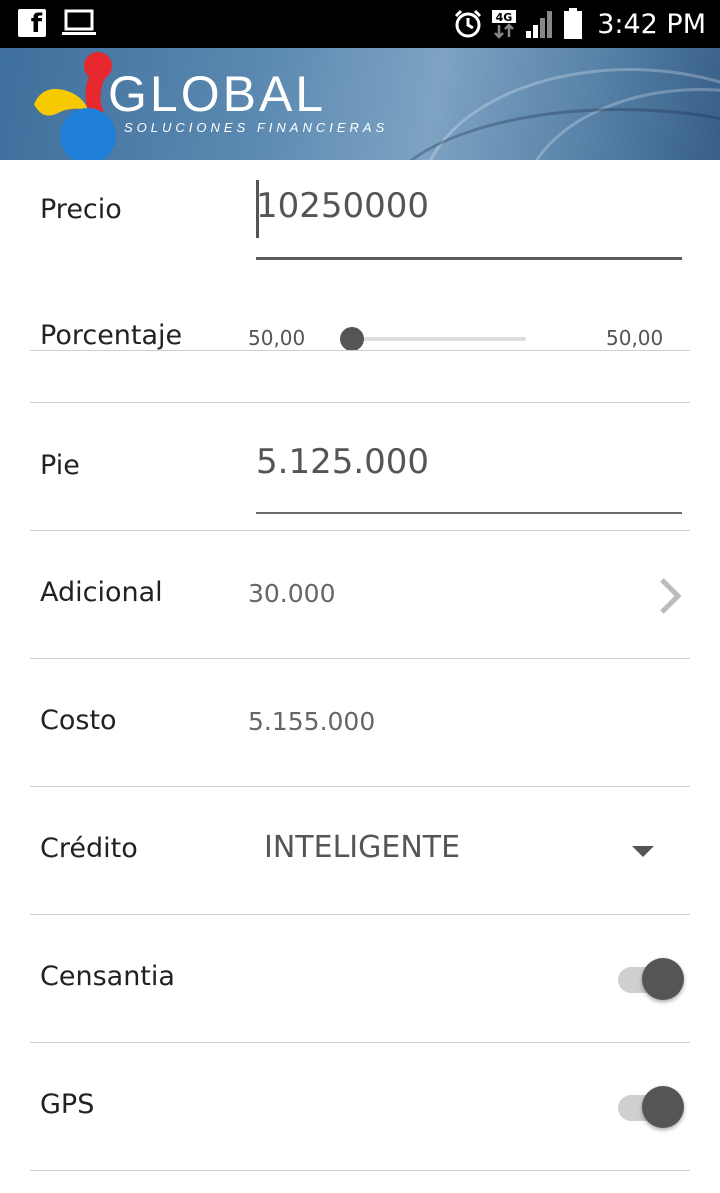  I want to click on costo-row: Costo 5.155.000, so click(360, 724).